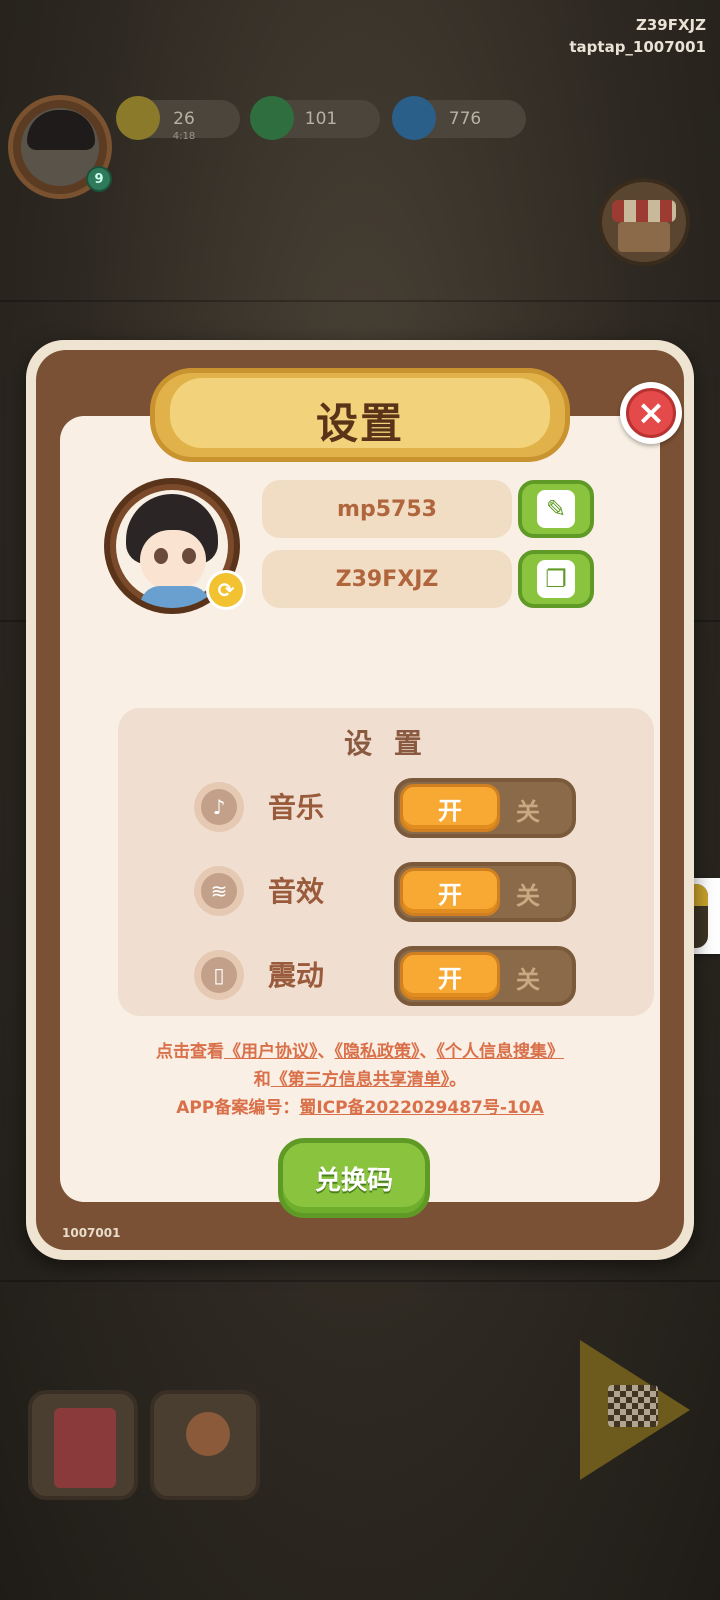 Image resolution: width=720 pixels, height=1600 pixels. What do you see at coordinates (386, 975) in the screenshot?
I see `vibration-setting-row: ▯ 震动 开 关` at bounding box center [386, 975].